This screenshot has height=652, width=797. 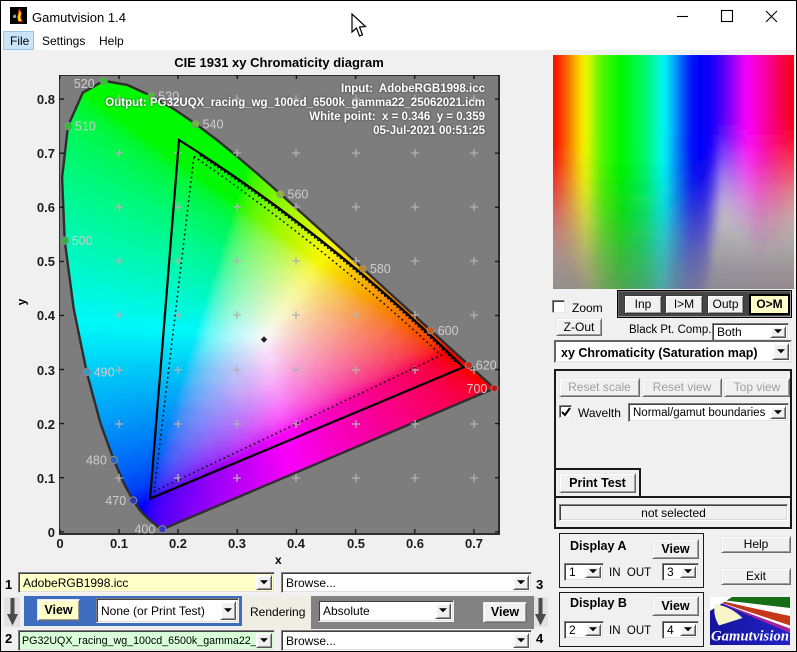 What do you see at coordinates (213, 124) in the screenshot?
I see `svg-text: 540` at bounding box center [213, 124].